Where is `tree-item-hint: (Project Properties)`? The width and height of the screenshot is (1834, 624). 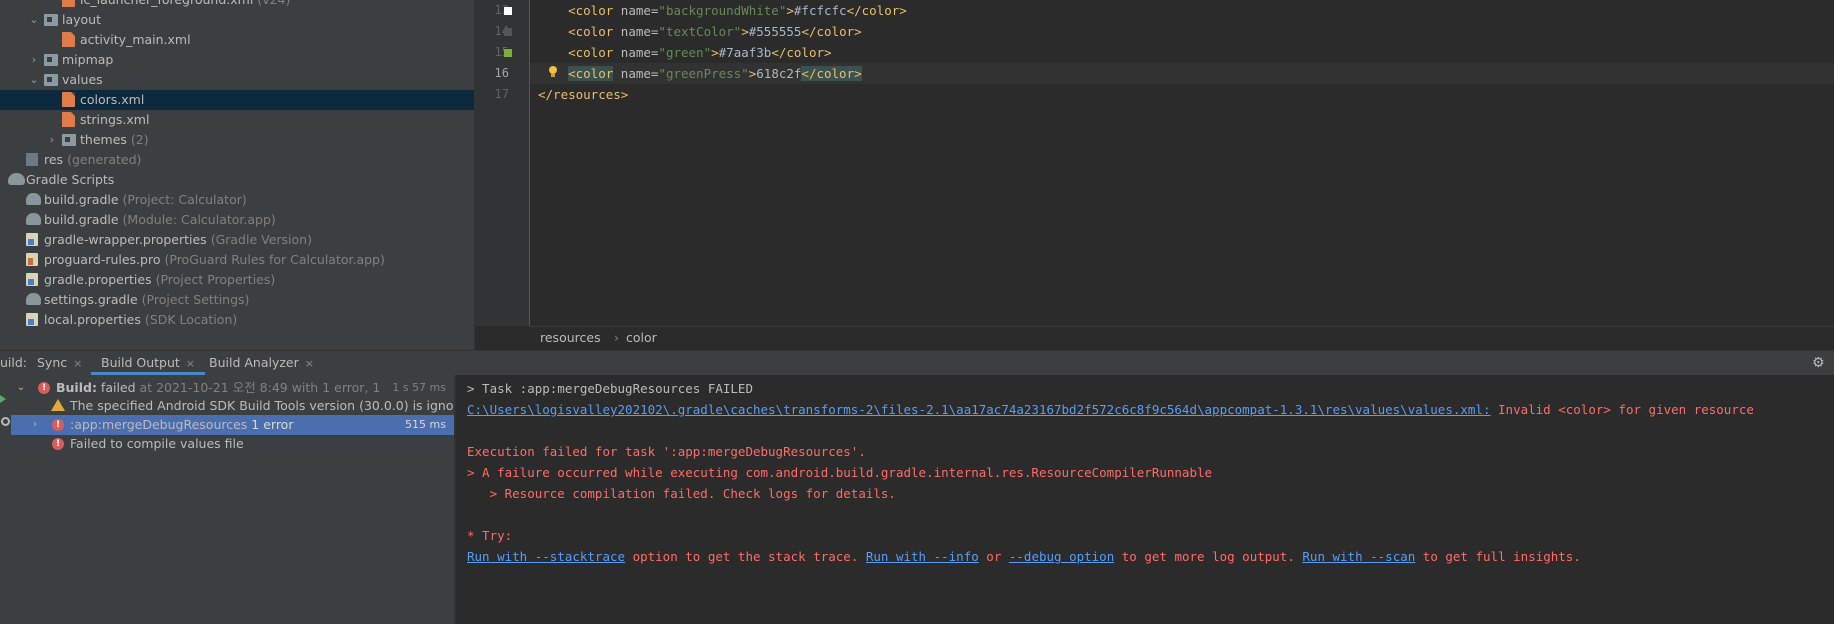
tree-item-hint: (Project Properties) is located at coordinates (215, 279).